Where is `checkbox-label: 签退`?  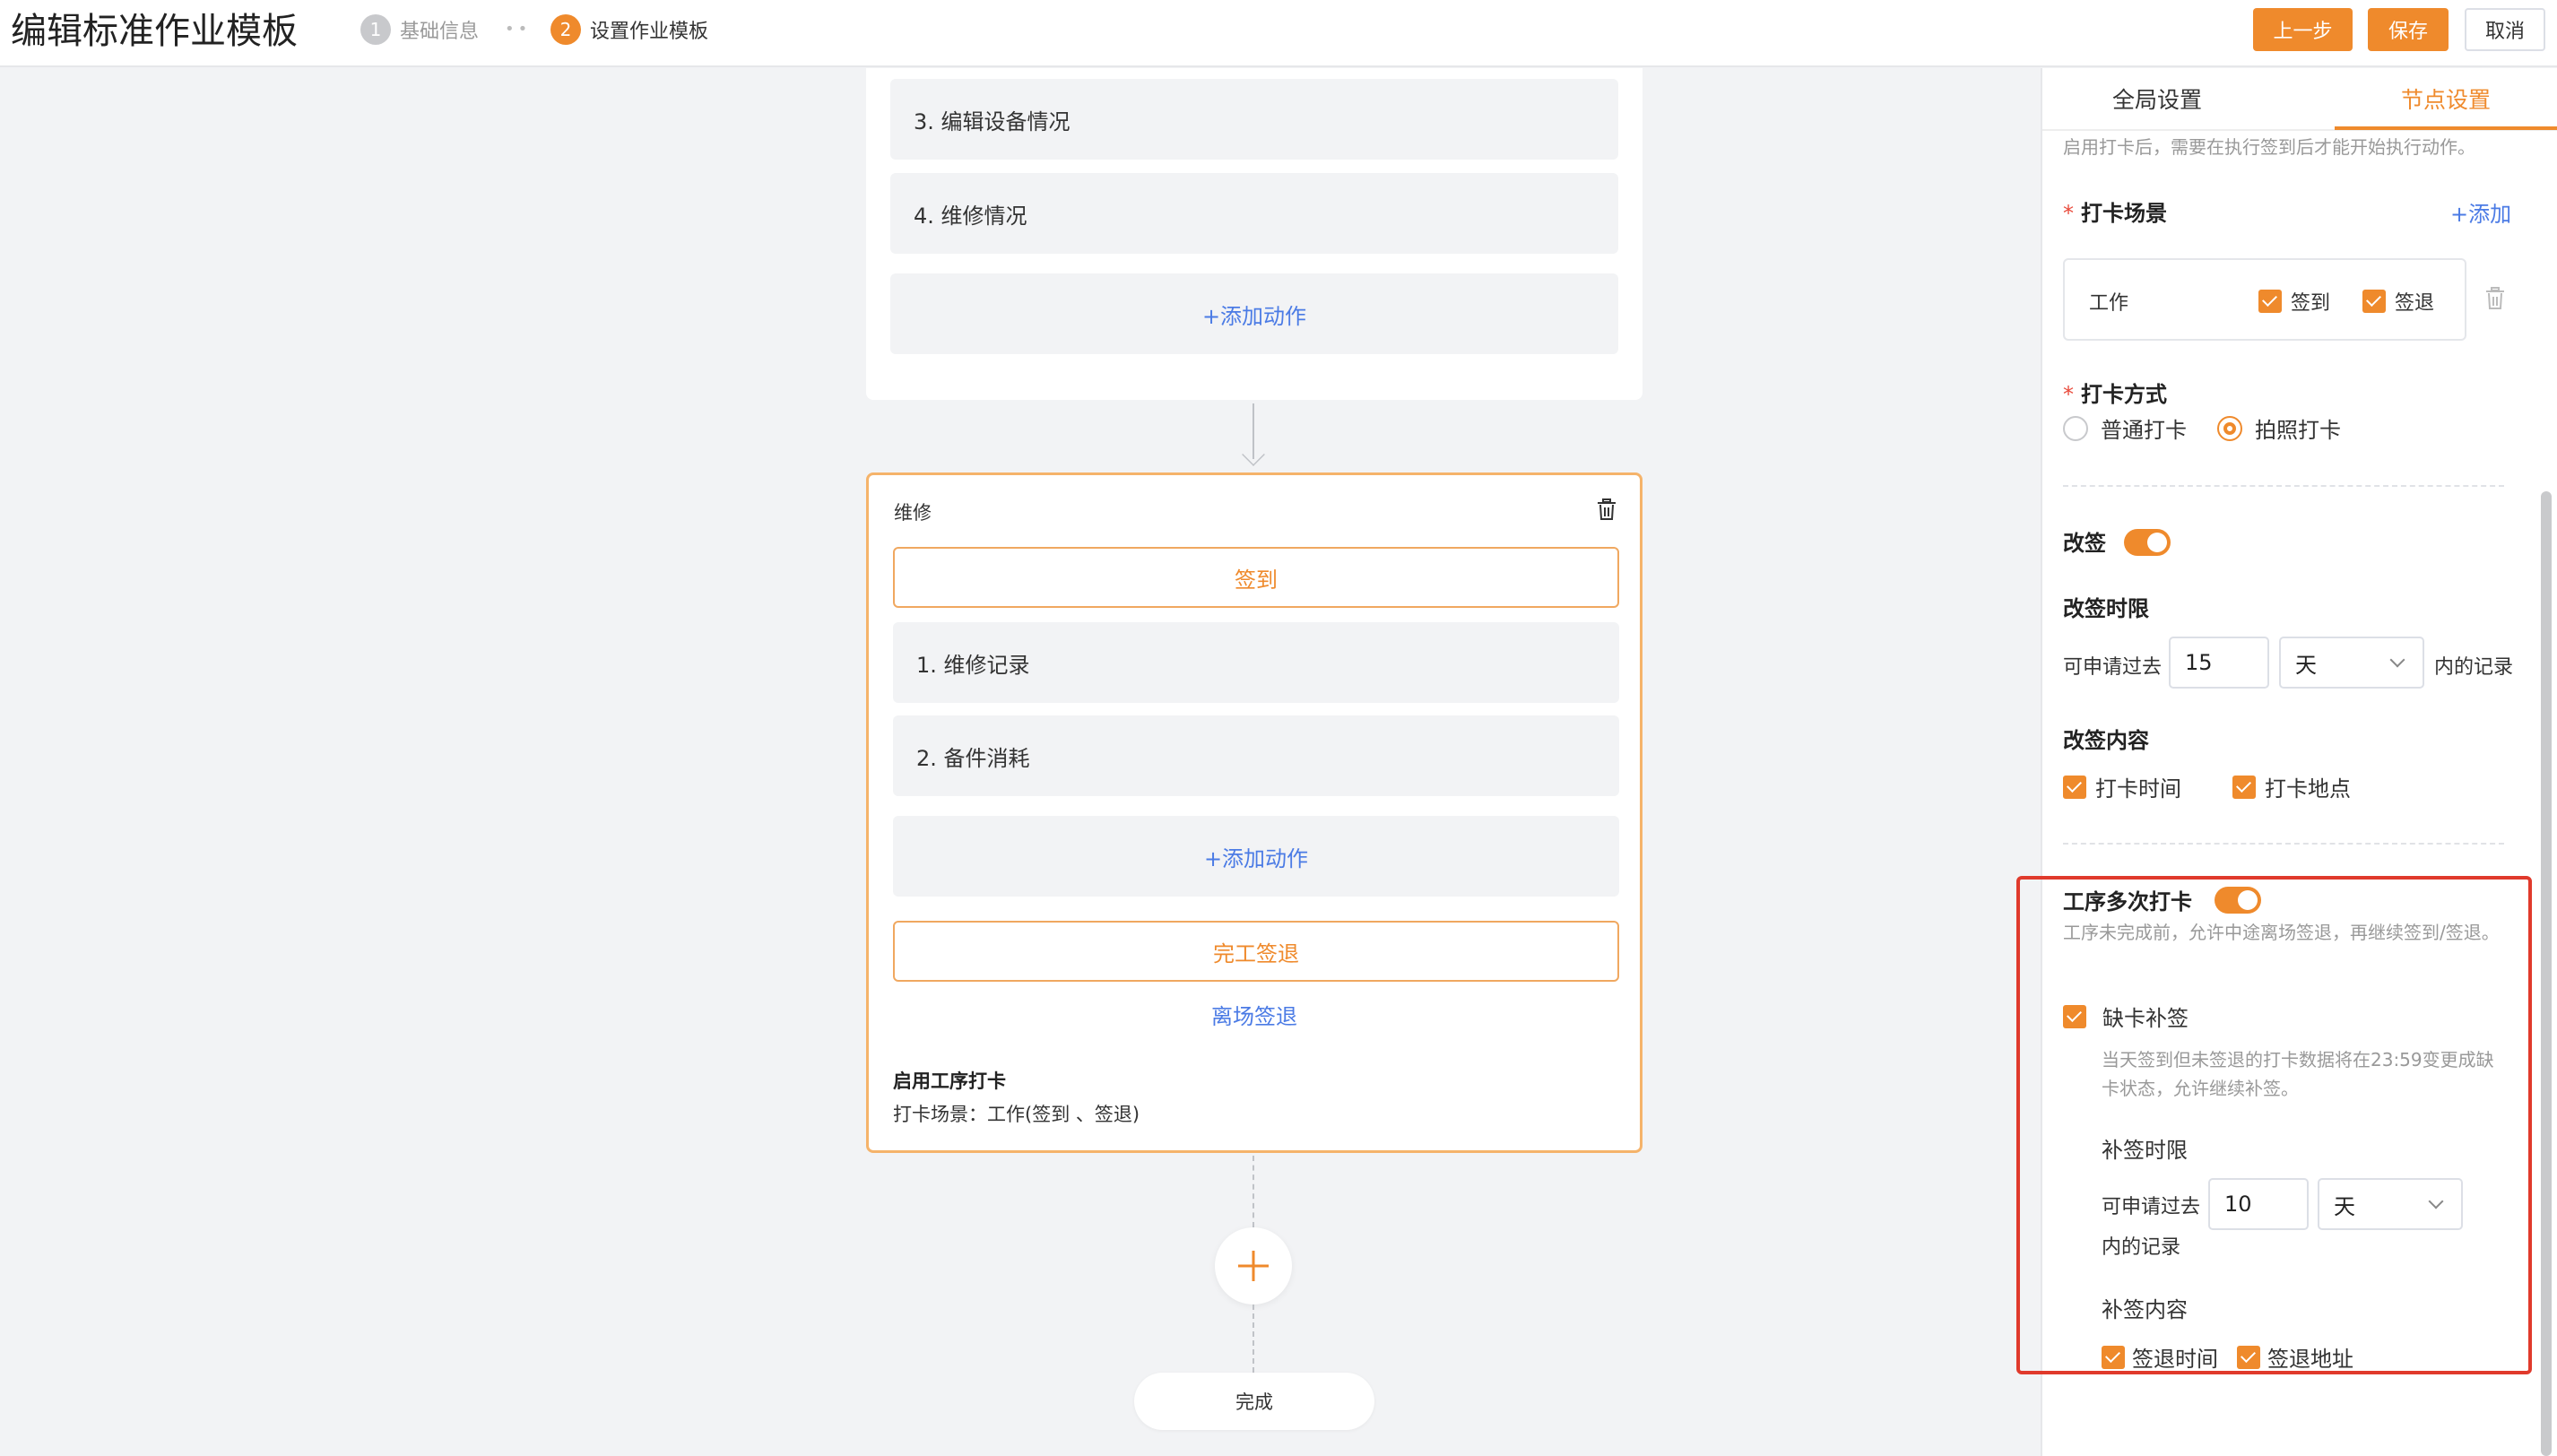
checkbox-label: 签退 is located at coordinates (2415, 303).